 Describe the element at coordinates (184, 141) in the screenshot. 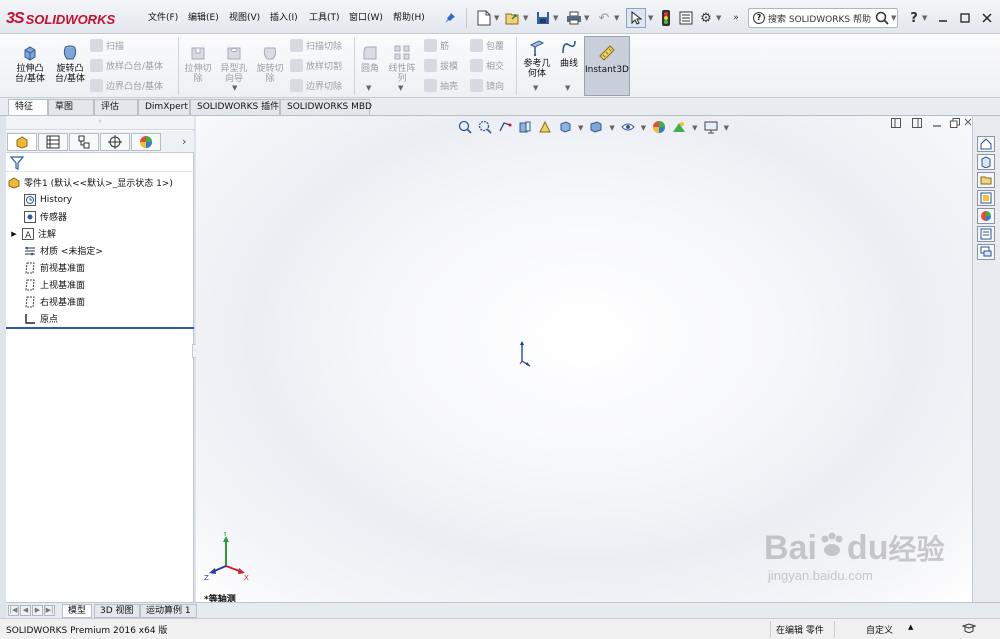

I see `panel-tabs-more-icon: ›` at that location.